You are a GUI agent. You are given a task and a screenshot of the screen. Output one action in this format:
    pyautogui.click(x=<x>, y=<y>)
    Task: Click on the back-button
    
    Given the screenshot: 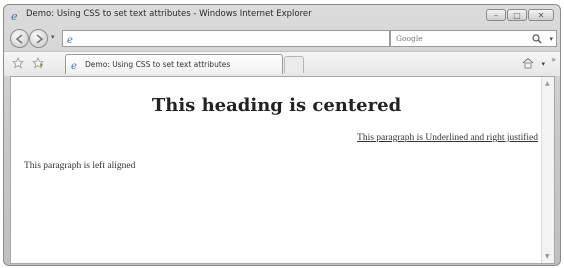 What is the action you would take?
    pyautogui.click(x=19, y=38)
    